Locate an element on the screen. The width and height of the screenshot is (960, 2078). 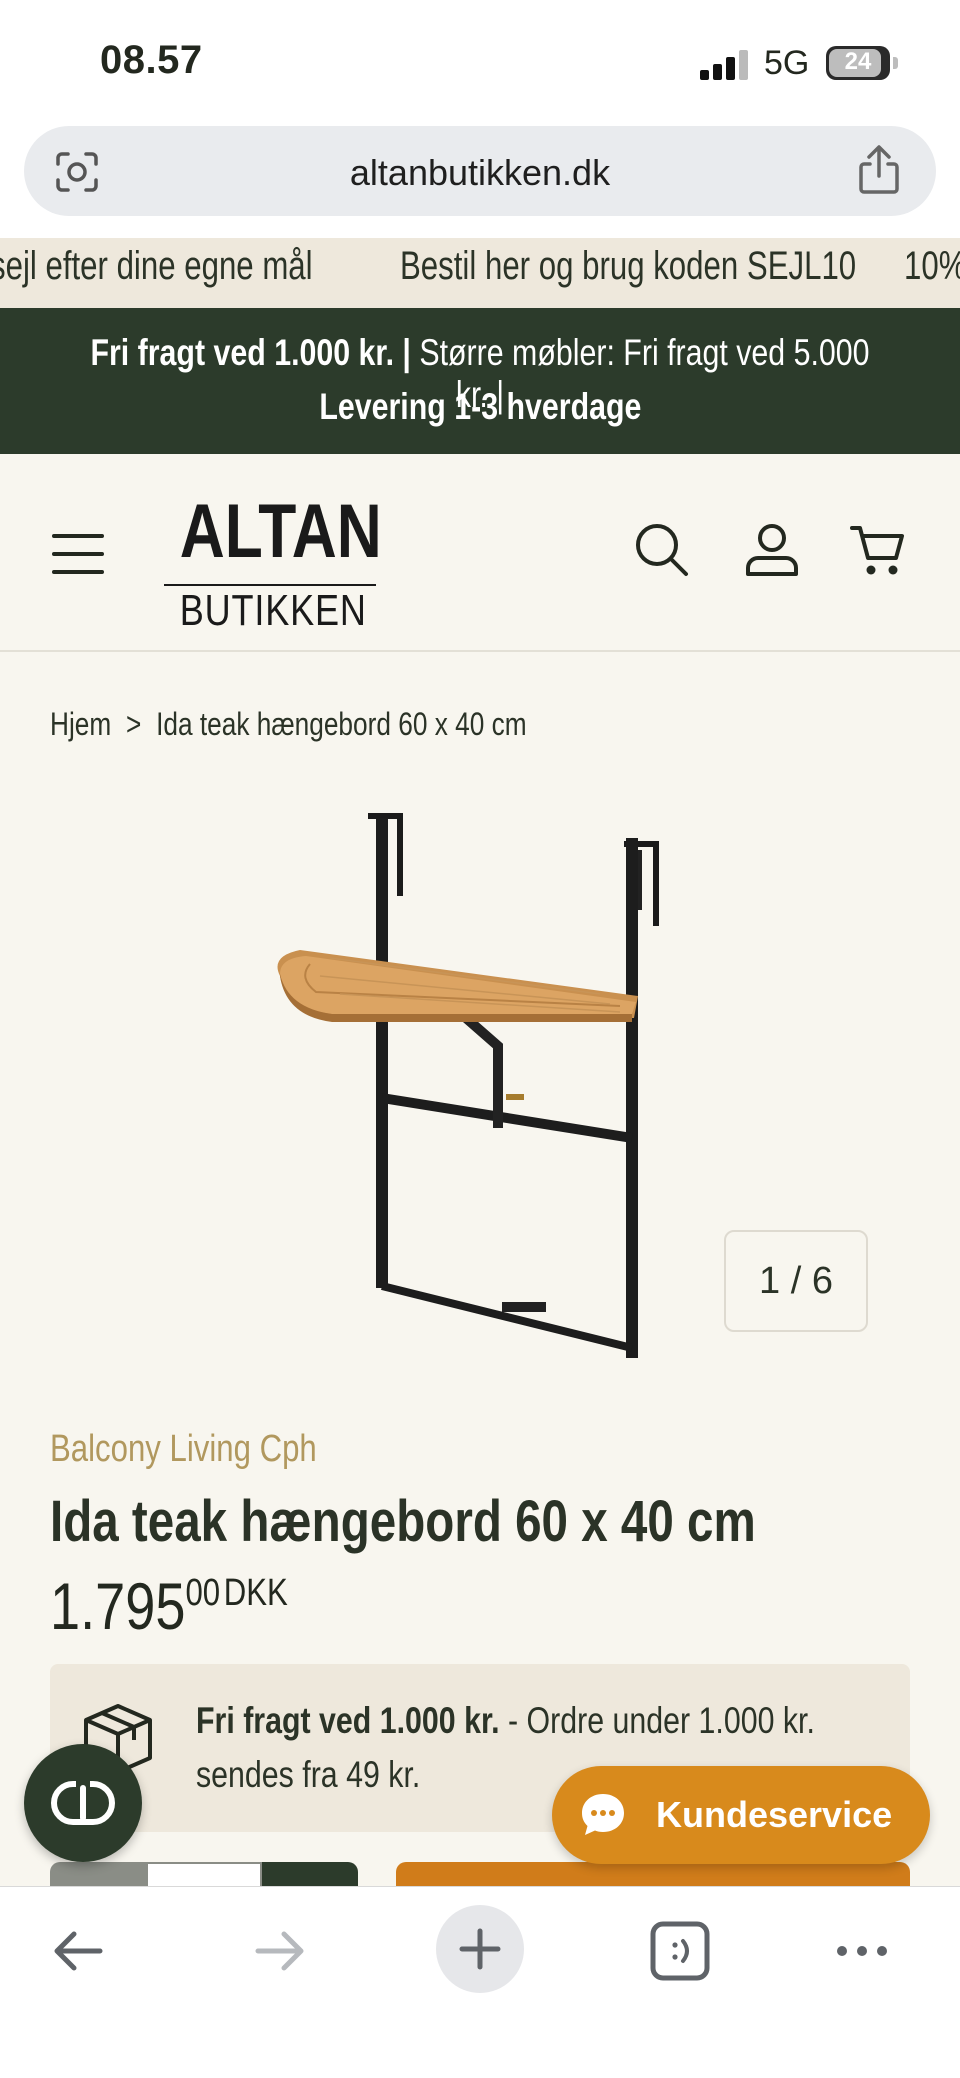
gallery-counter: 1 / 6 is located at coordinates (796, 1281).